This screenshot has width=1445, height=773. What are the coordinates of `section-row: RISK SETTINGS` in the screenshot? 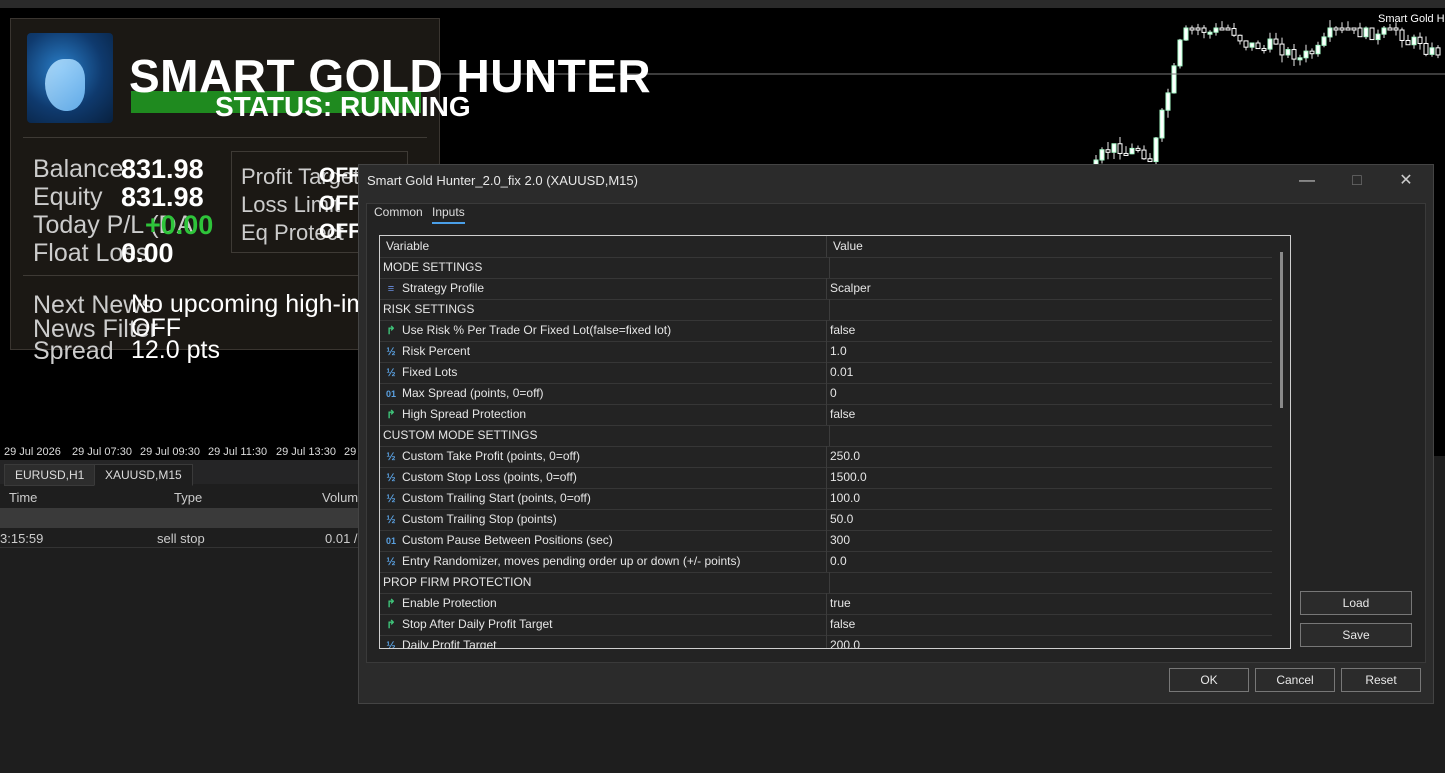 It's located at (826, 310).